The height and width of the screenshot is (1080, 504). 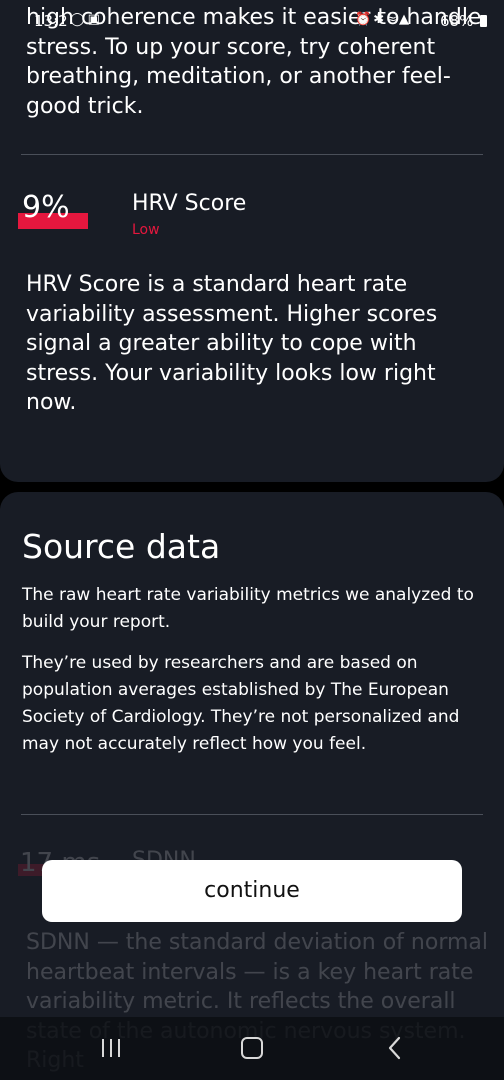 I want to click on bluetooth-icon: ✱, so click(x=380, y=19).